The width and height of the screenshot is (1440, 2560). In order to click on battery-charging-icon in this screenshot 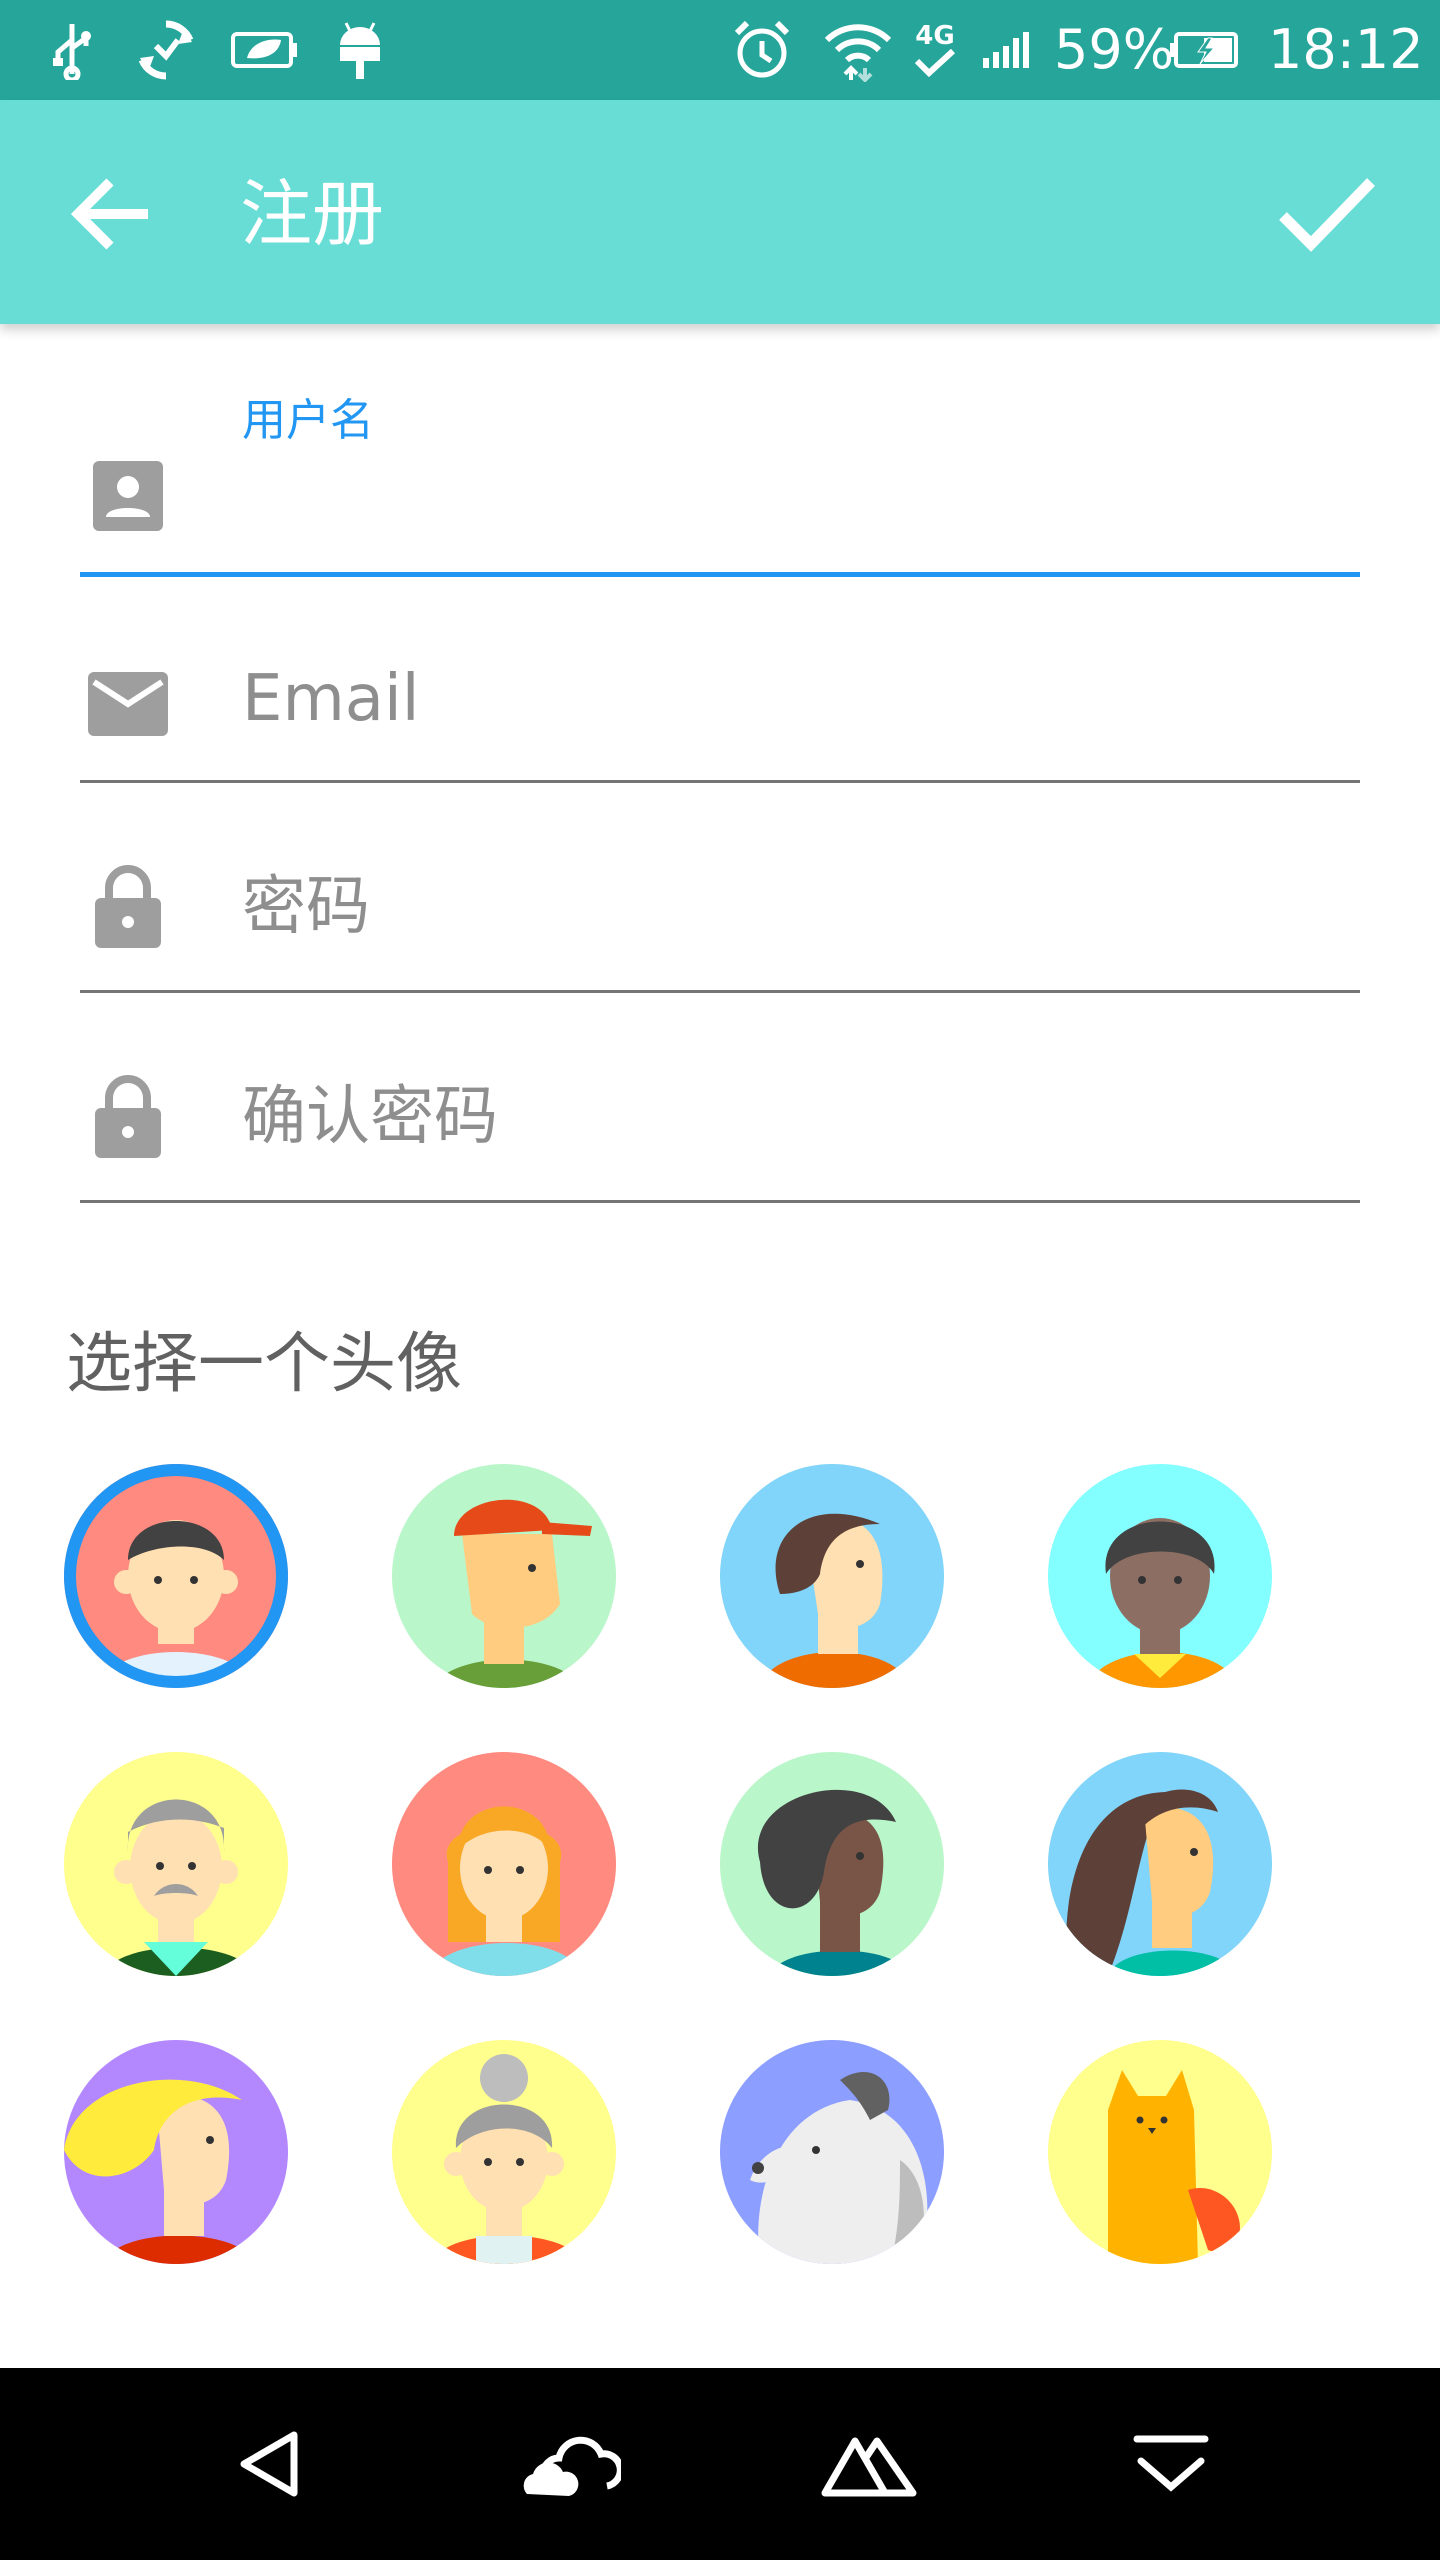, I will do `click(1204, 50)`.